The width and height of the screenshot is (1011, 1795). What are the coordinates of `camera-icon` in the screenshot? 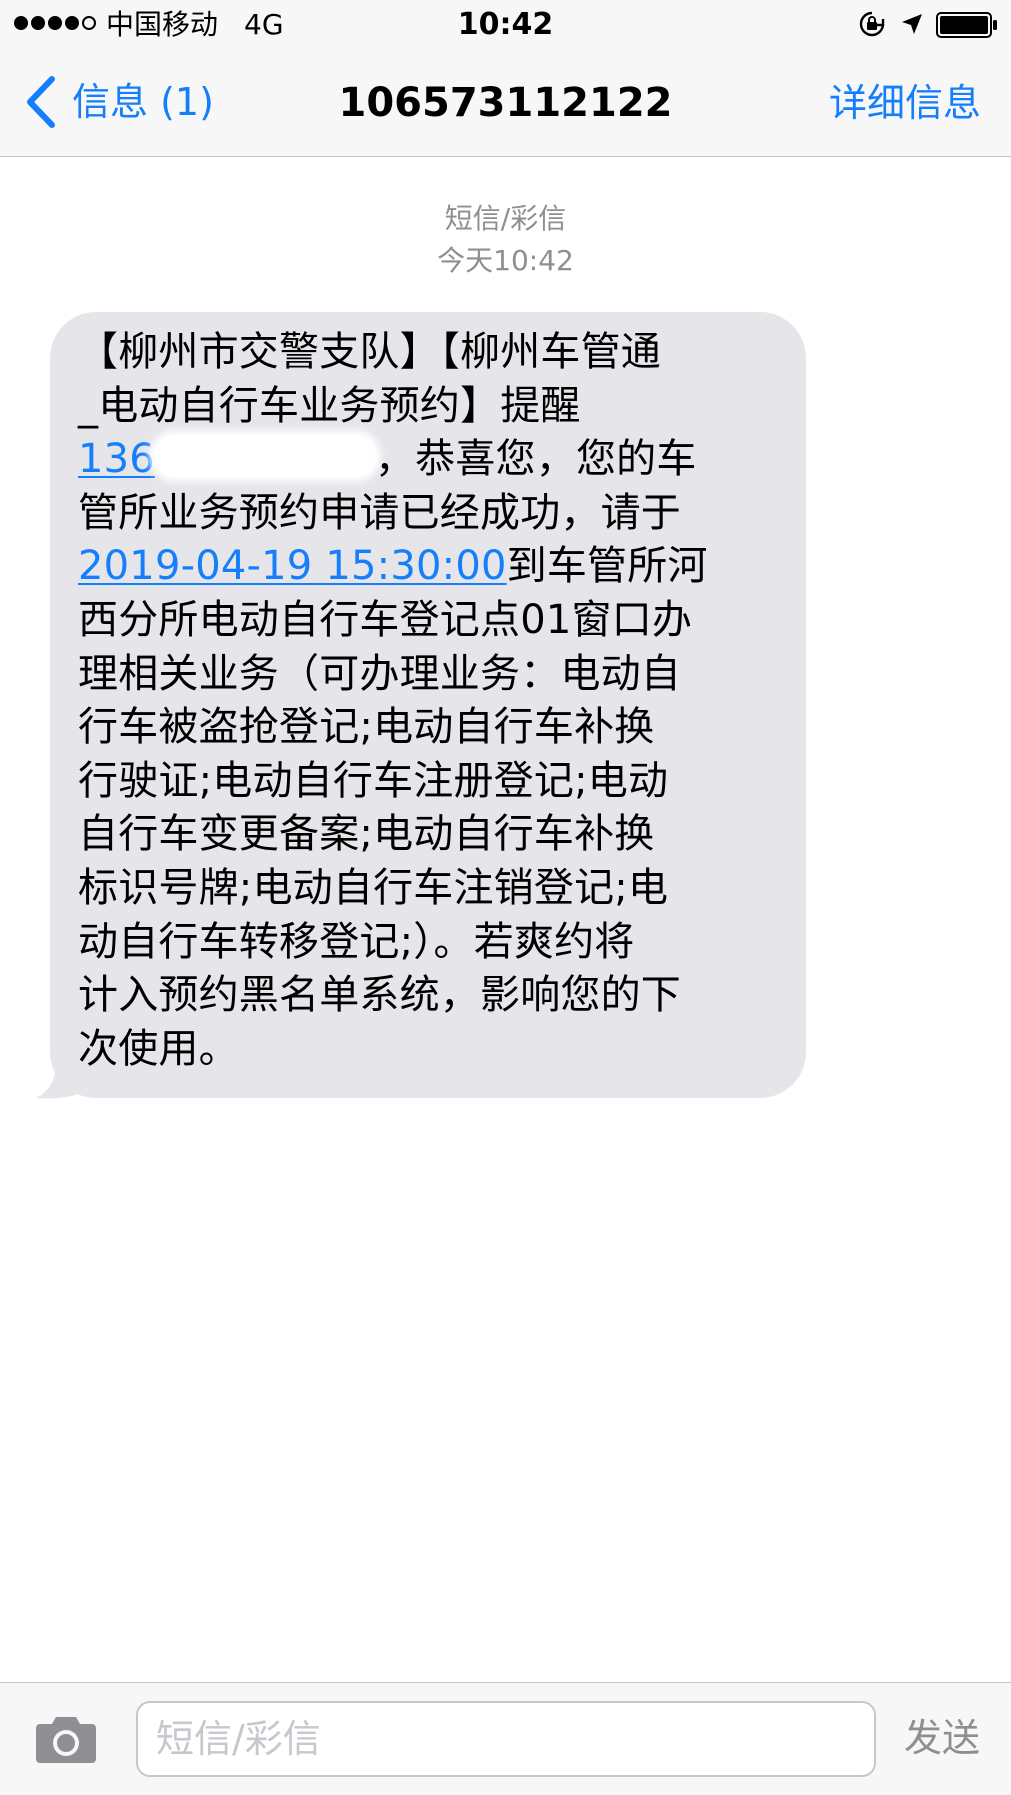 It's located at (66, 1739).